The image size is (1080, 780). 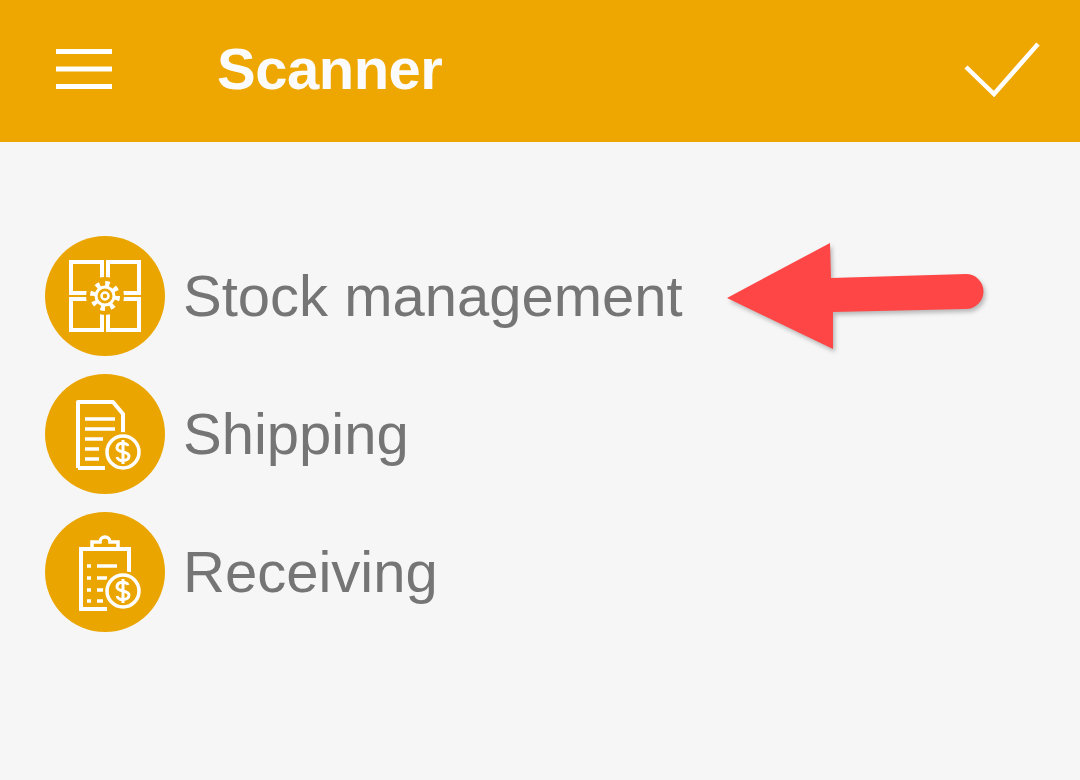 What do you see at coordinates (105, 572) in the screenshot?
I see `clipboard-dollar-icon` at bounding box center [105, 572].